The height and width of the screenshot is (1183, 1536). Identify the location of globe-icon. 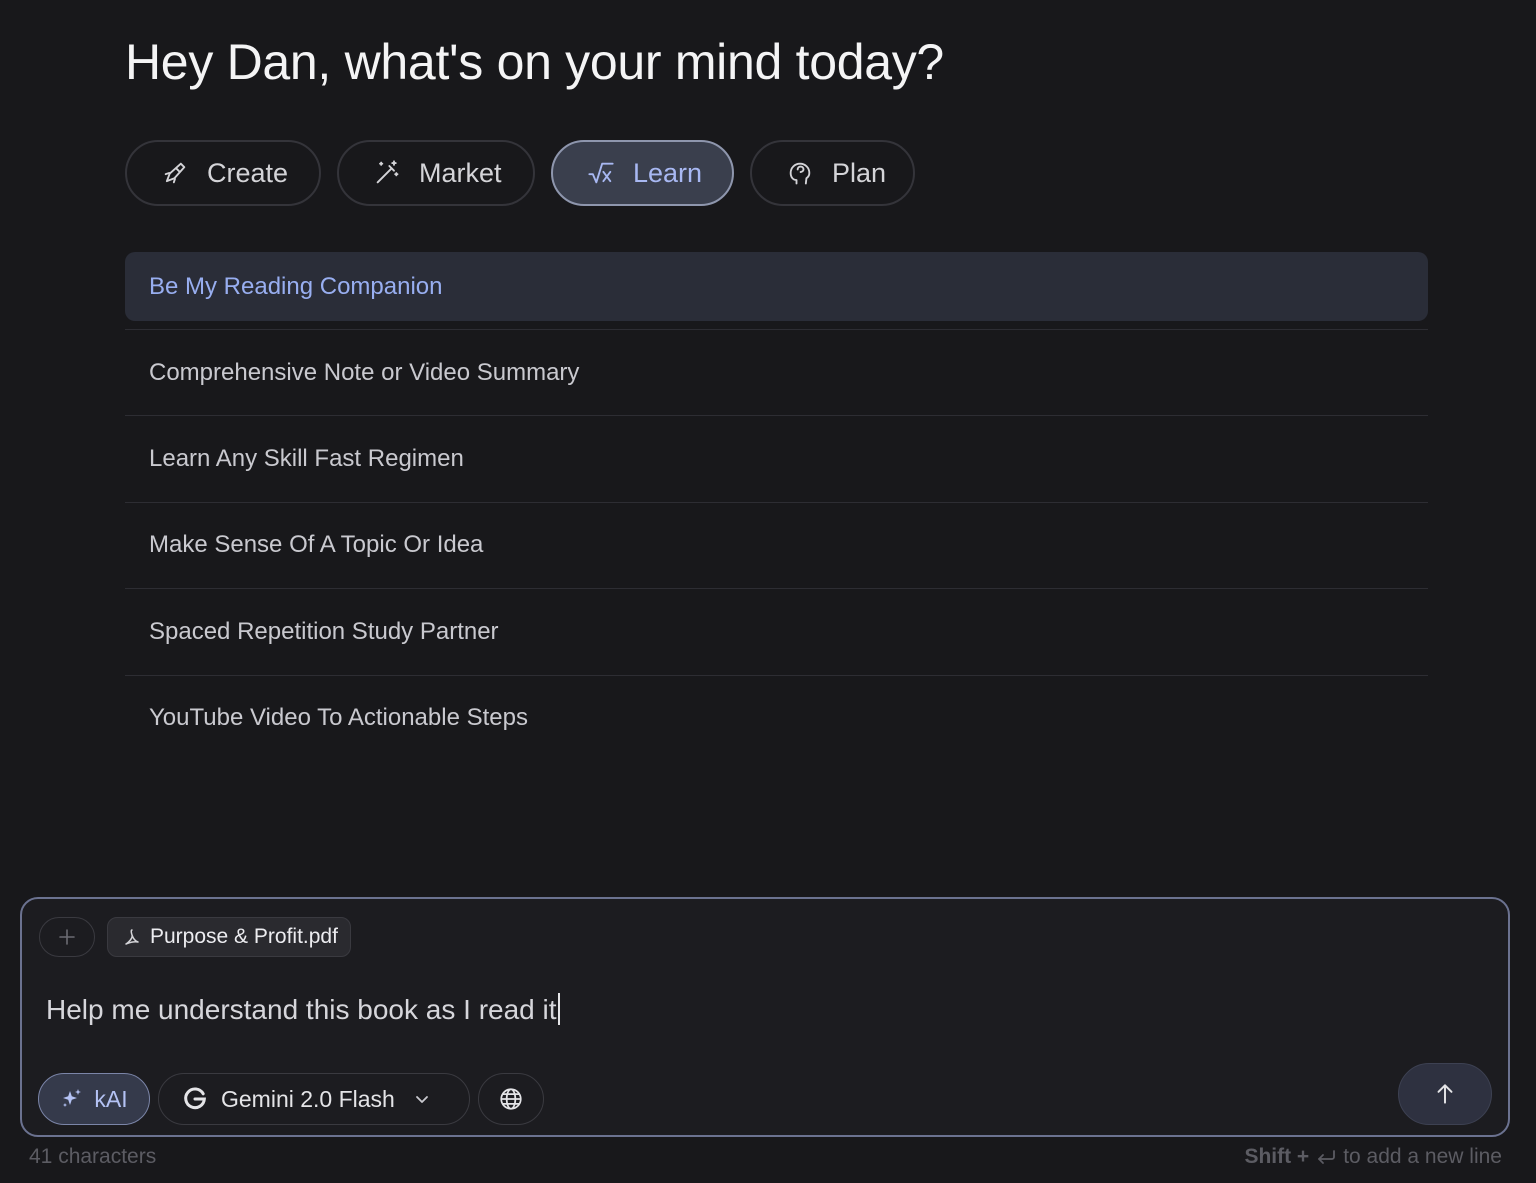
(511, 1099).